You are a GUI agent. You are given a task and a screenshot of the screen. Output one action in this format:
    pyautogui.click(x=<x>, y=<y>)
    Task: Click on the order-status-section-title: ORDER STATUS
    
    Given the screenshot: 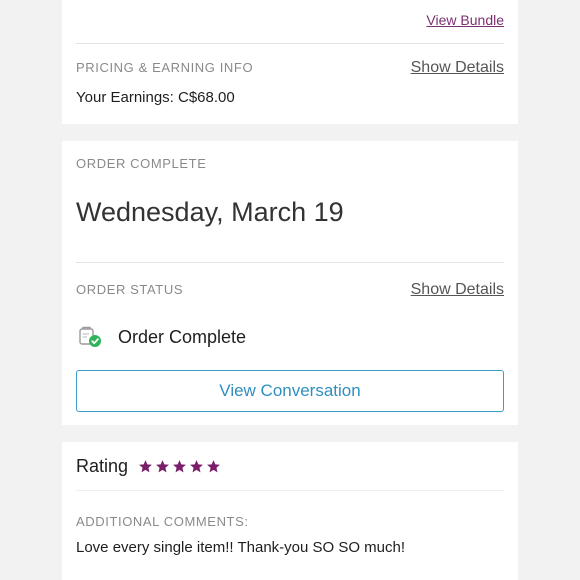 What is the action you would take?
    pyautogui.click(x=130, y=289)
    